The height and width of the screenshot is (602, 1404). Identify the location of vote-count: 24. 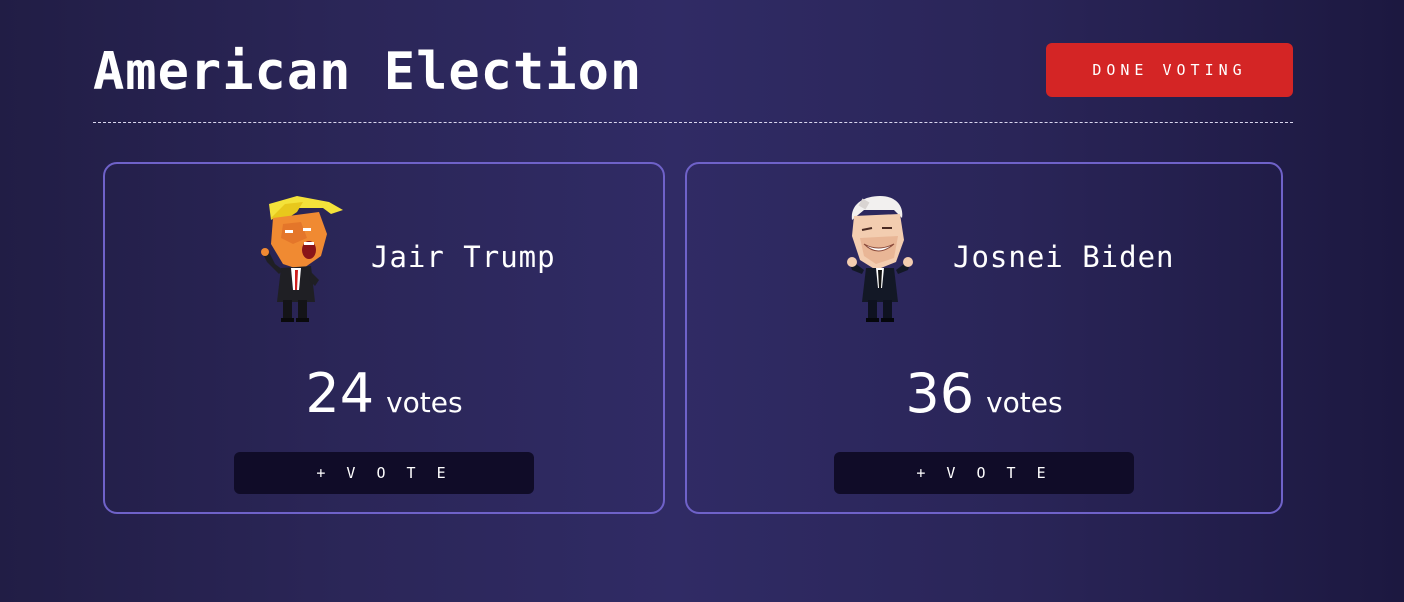
(340, 393).